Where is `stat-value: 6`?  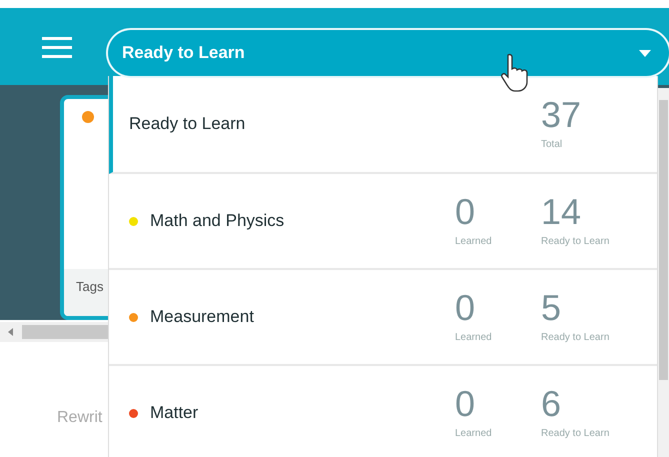
stat-value: 6 is located at coordinates (551, 404).